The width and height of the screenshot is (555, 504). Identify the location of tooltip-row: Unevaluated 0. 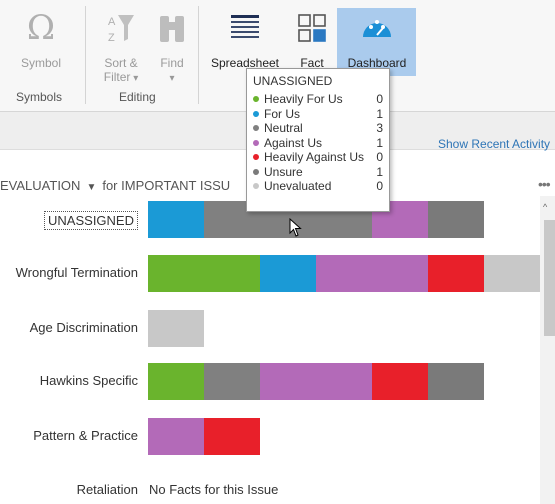
(318, 186).